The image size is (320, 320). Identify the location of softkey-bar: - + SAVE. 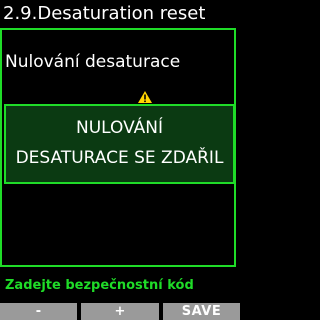
(120, 311).